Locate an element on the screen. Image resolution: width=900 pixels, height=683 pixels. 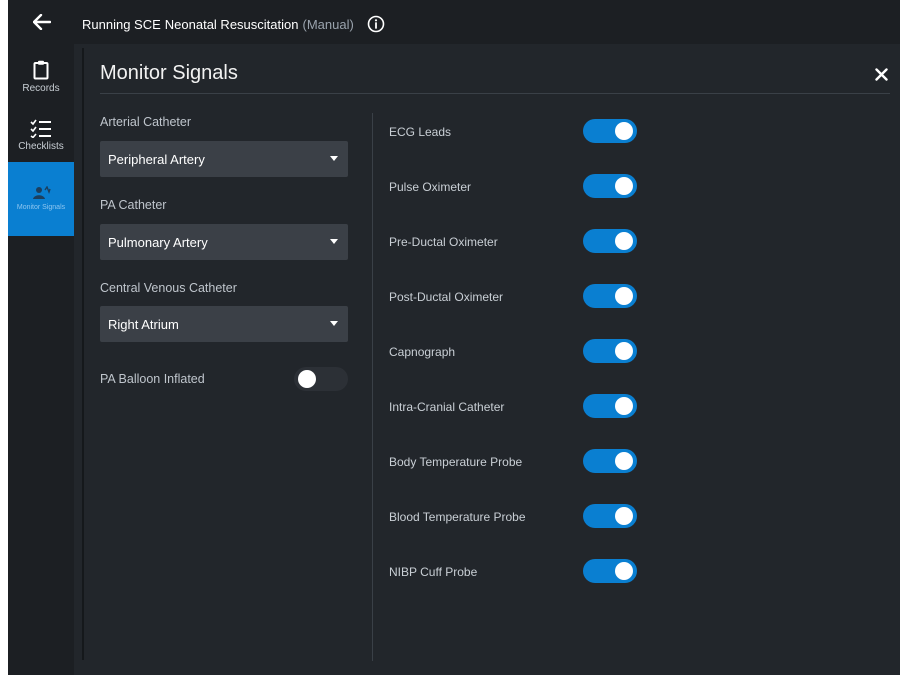
info-button is located at coordinates (376, 24).